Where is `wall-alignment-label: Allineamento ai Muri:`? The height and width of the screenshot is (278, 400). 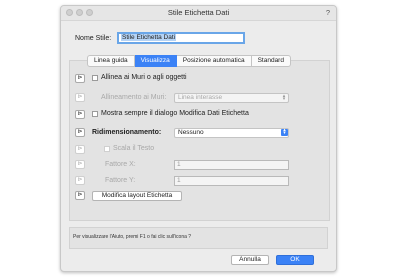 wall-alignment-label: Allineamento ai Muri: is located at coordinates (134, 97).